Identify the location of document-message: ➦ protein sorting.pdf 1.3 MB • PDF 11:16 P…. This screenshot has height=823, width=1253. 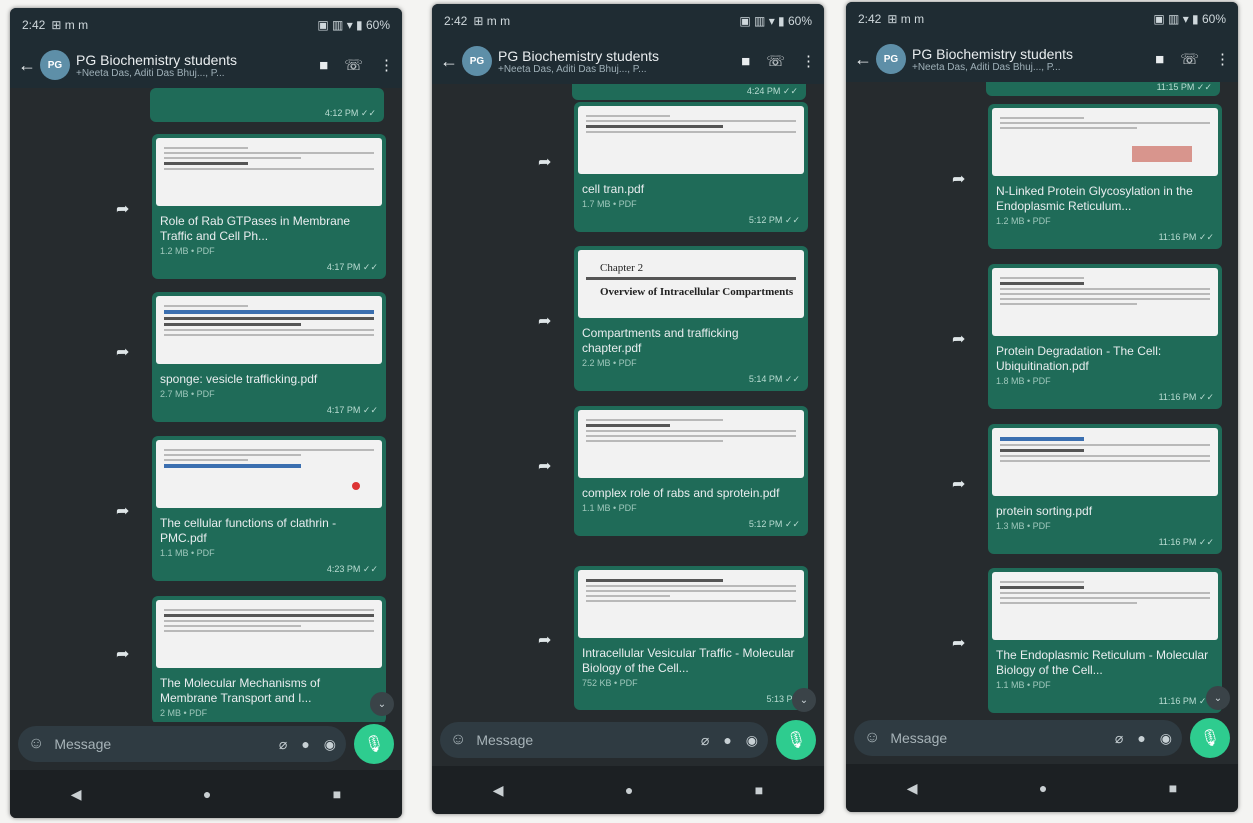
(1087, 489).